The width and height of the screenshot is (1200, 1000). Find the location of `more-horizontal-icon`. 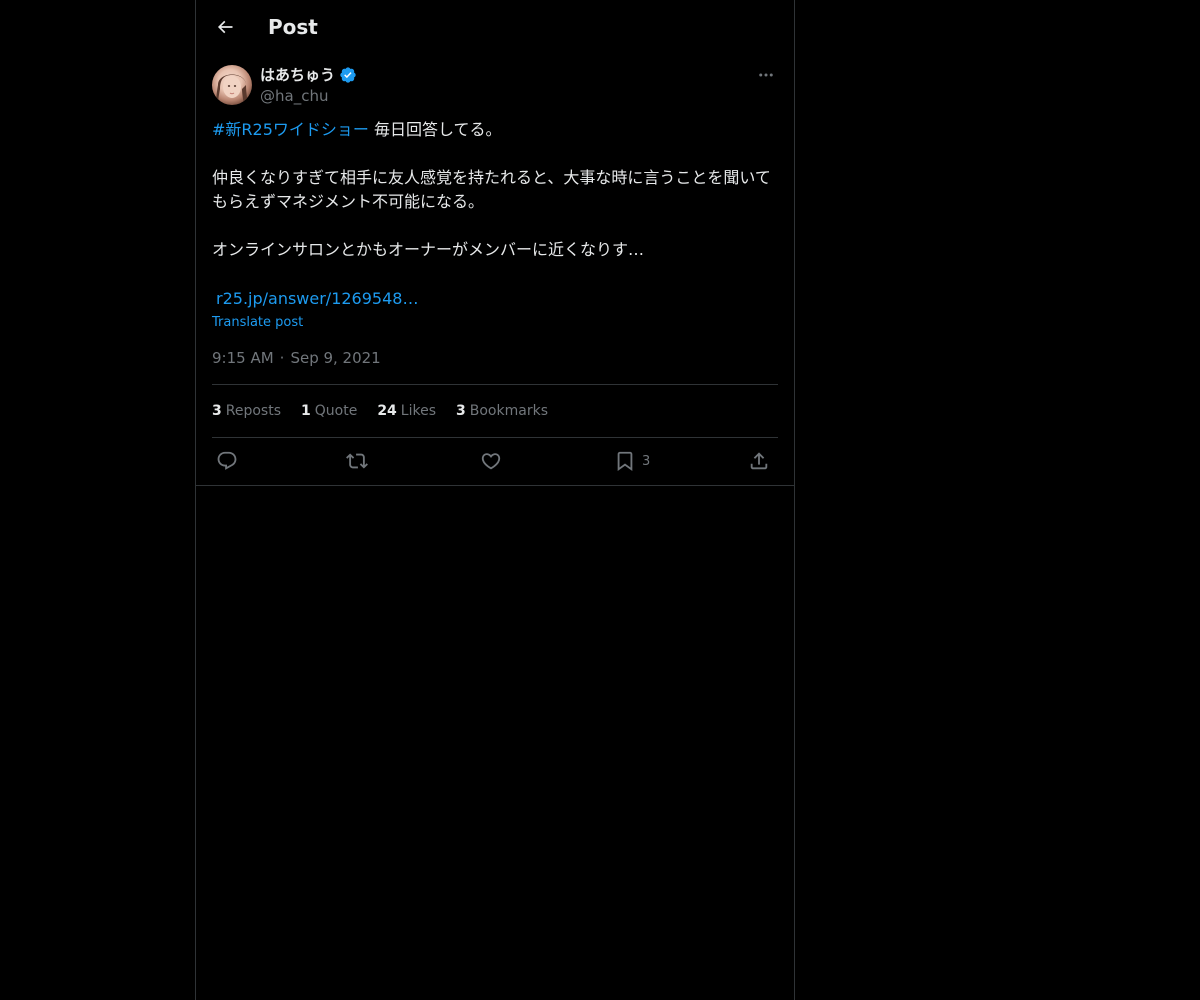

more-horizontal-icon is located at coordinates (766, 75).